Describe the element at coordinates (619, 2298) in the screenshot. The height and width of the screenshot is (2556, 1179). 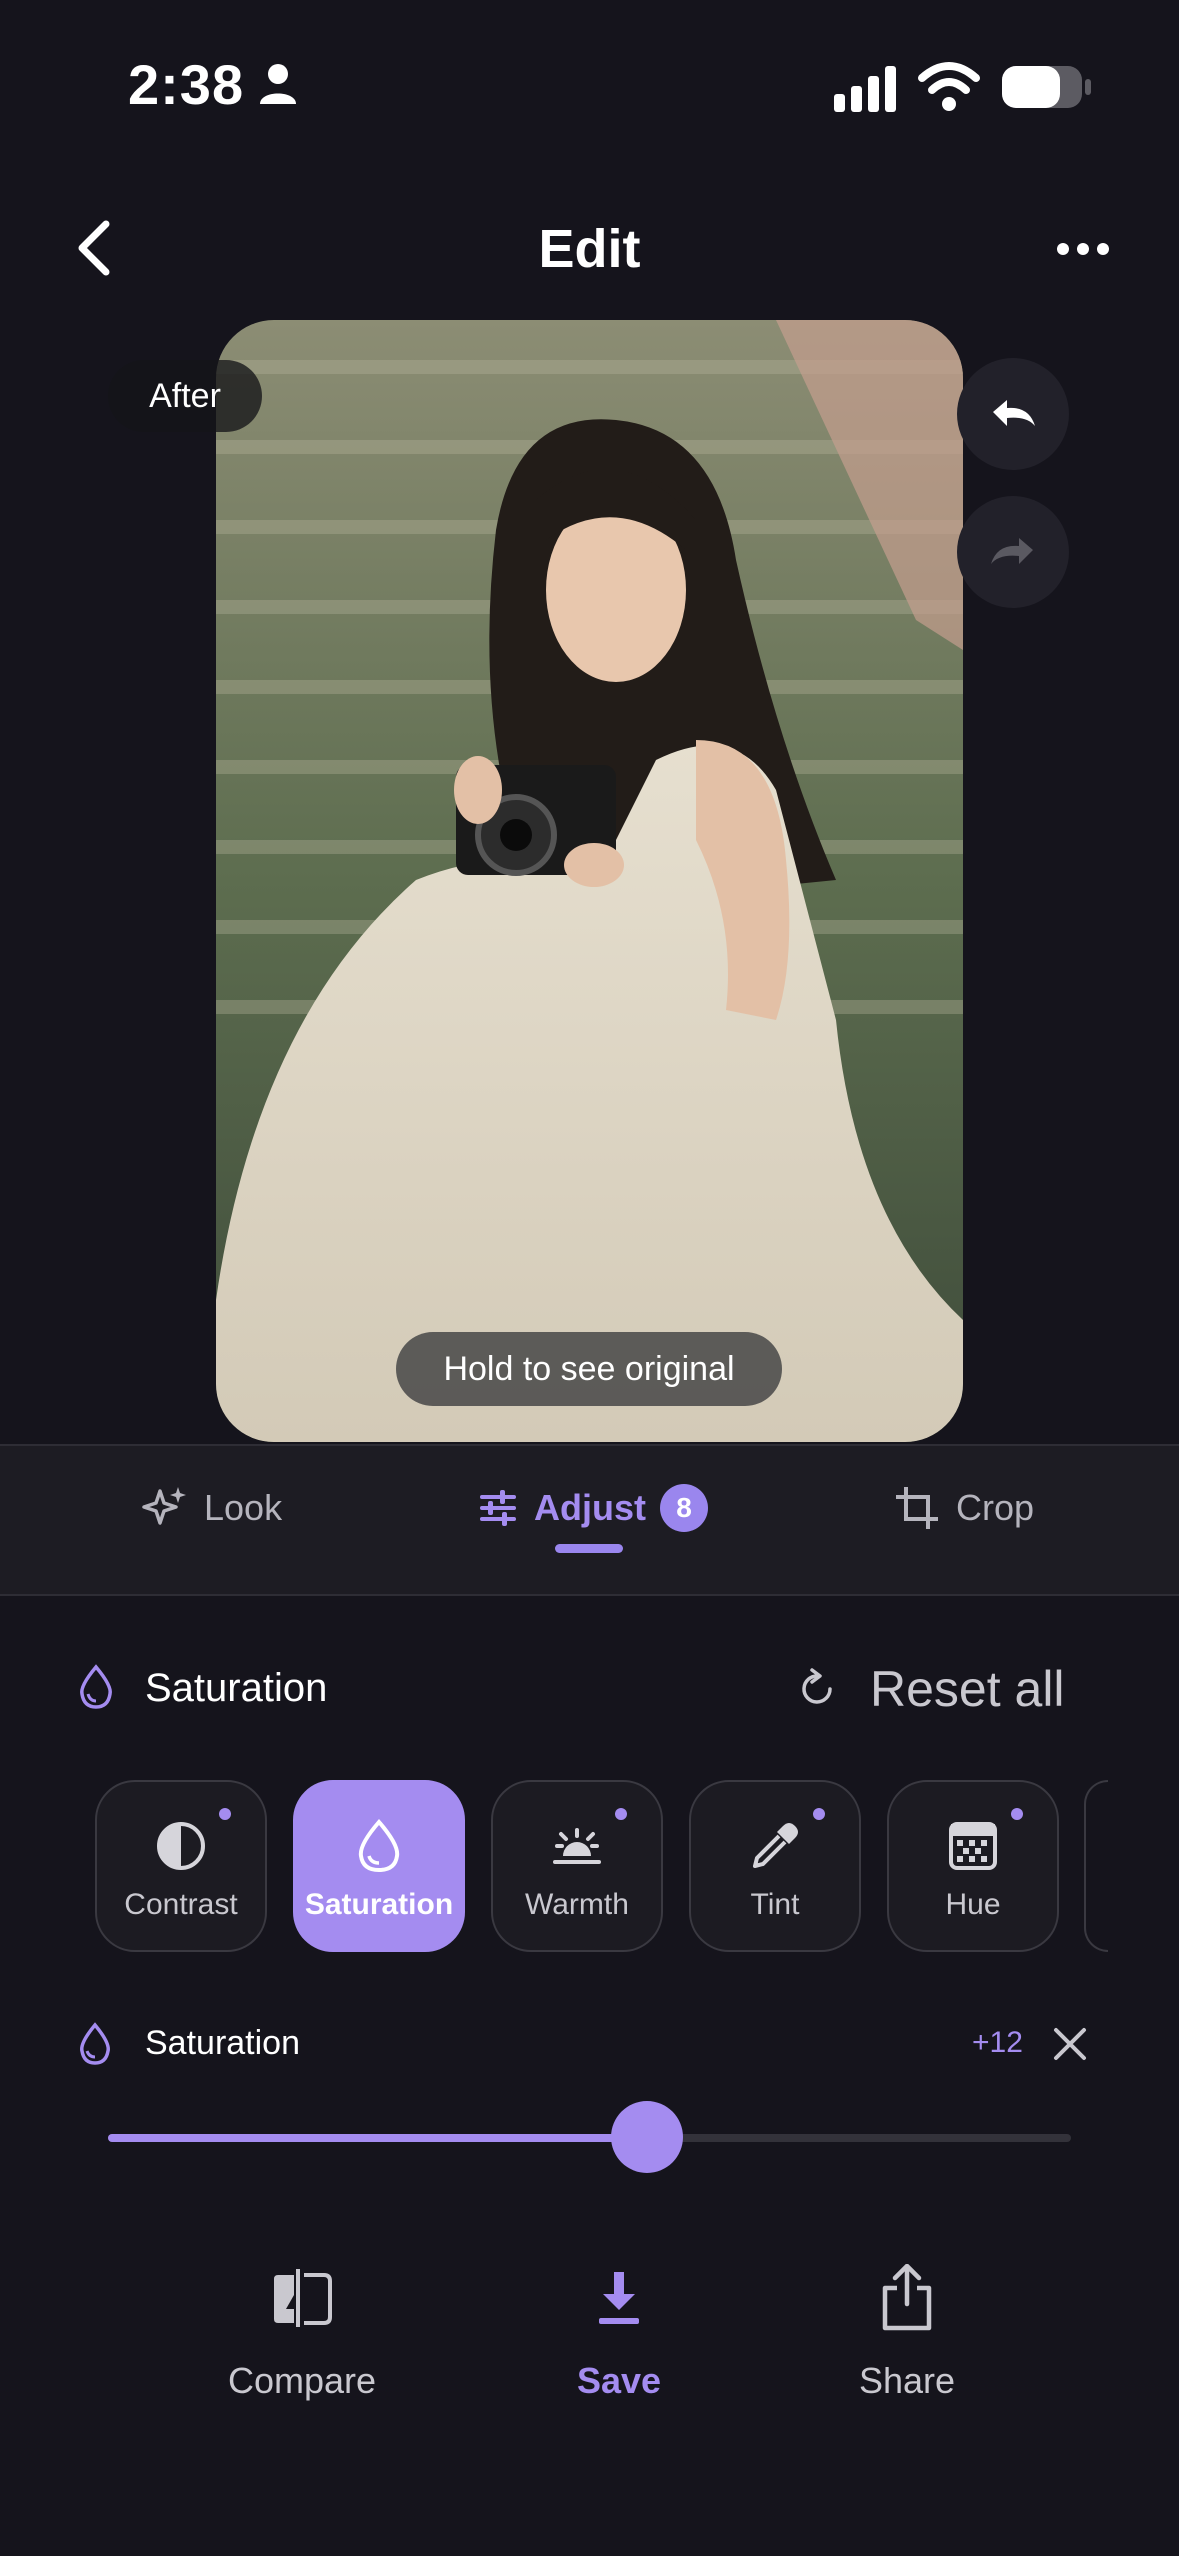
I see `download-icon` at that location.